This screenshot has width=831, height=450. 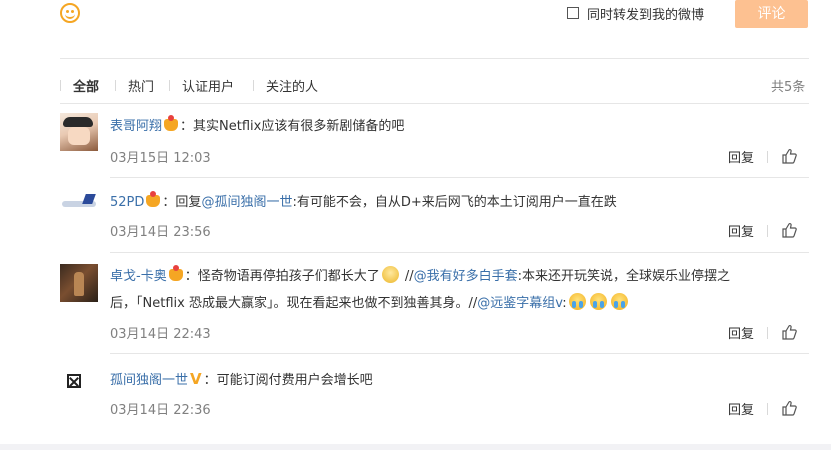 I want to click on comment-text: 怪奇物语再停拍孩子们都长大了, so click(x=288, y=276).